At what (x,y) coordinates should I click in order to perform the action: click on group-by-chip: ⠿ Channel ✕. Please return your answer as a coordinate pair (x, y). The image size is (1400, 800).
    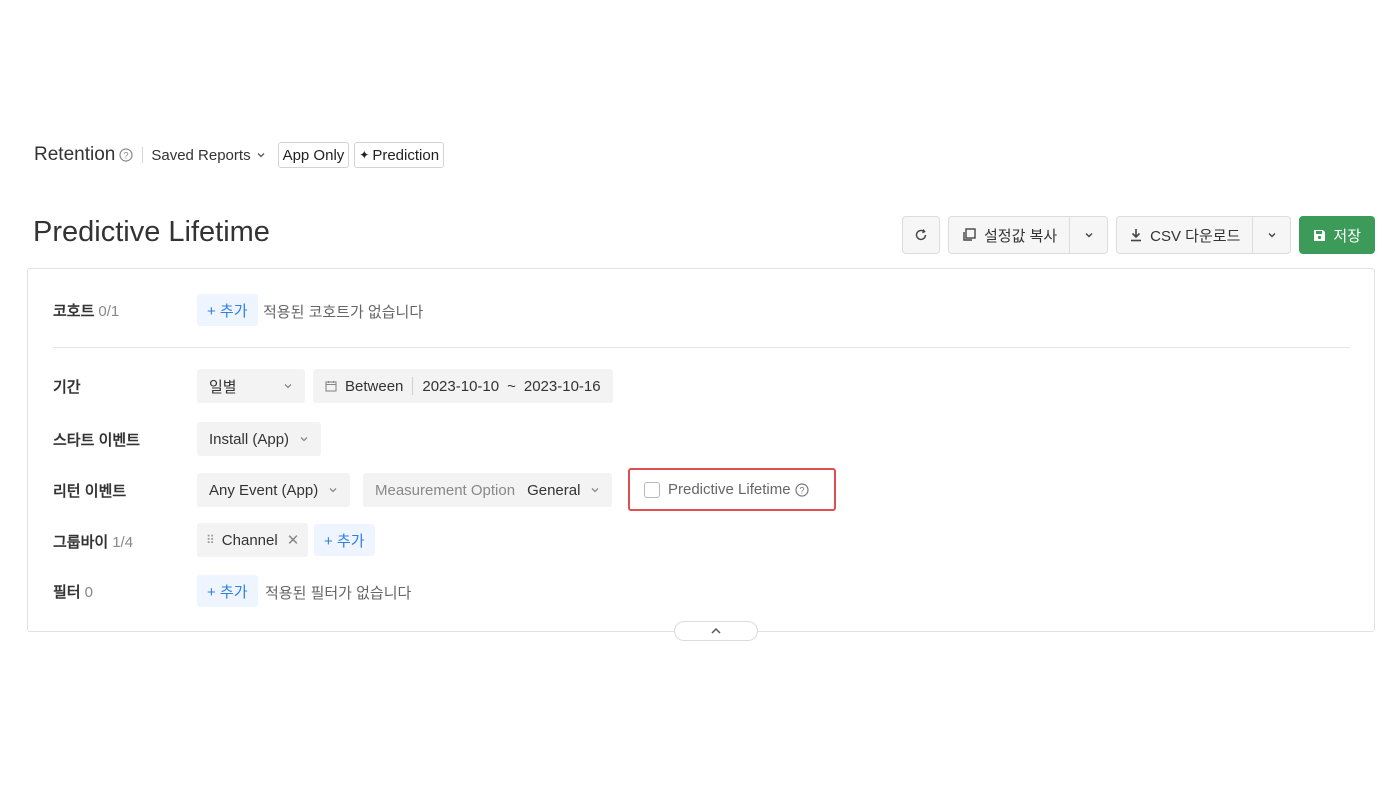
    Looking at the image, I should click on (253, 540).